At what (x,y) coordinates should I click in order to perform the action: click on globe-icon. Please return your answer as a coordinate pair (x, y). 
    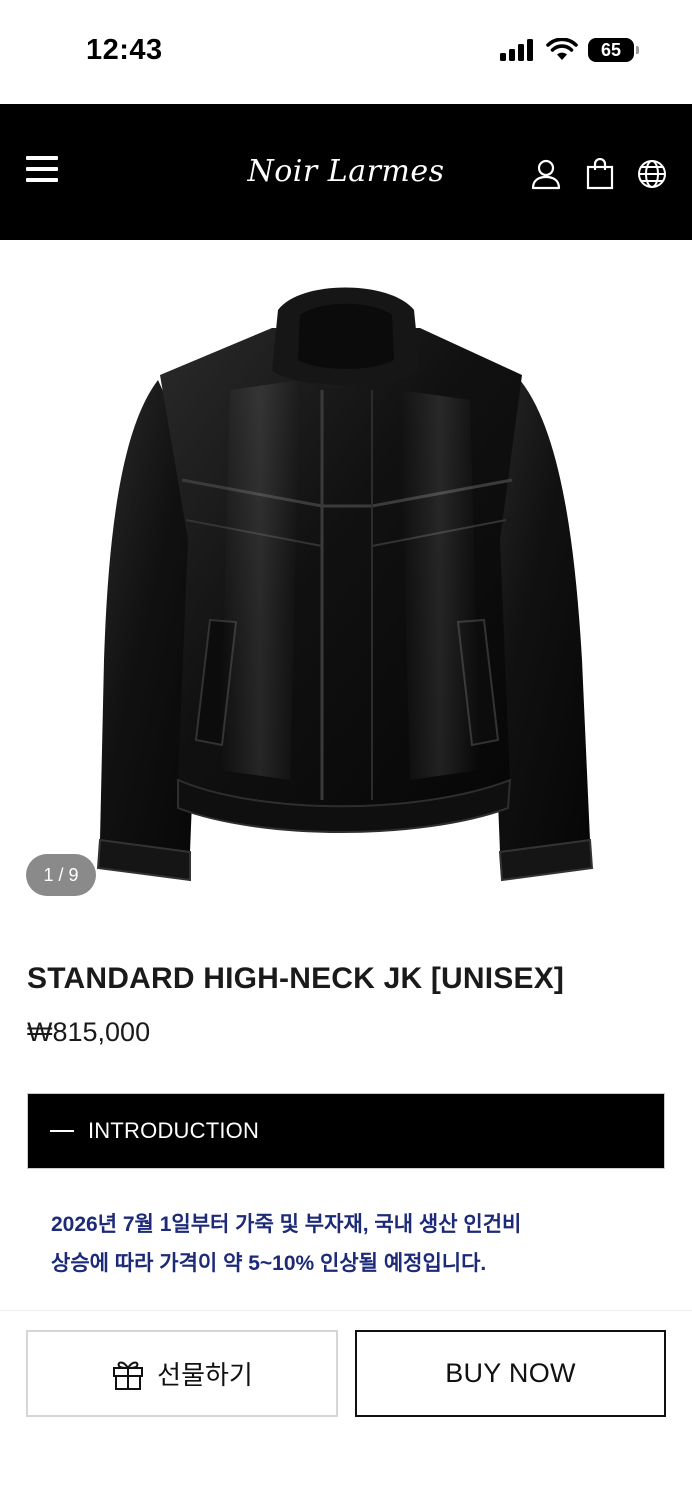
    Looking at the image, I should click on (652, 174).